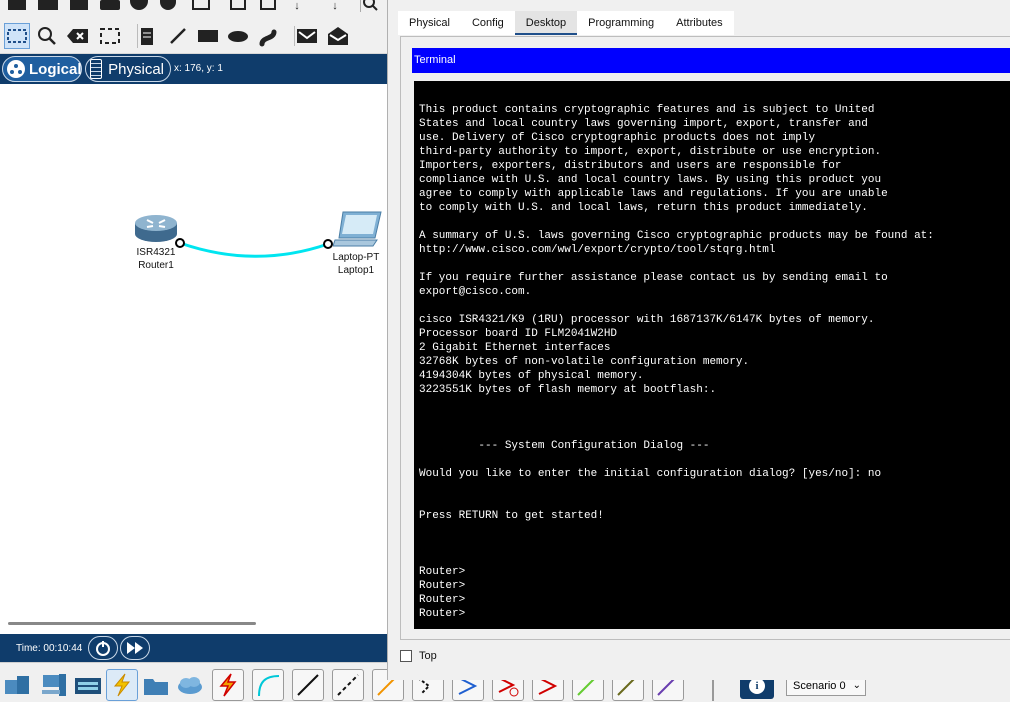 This screenshot has height=702, width=1010. Describe the element at coordinates (156, 265) in the screenshot. I see `router-name: Router1` at that location.